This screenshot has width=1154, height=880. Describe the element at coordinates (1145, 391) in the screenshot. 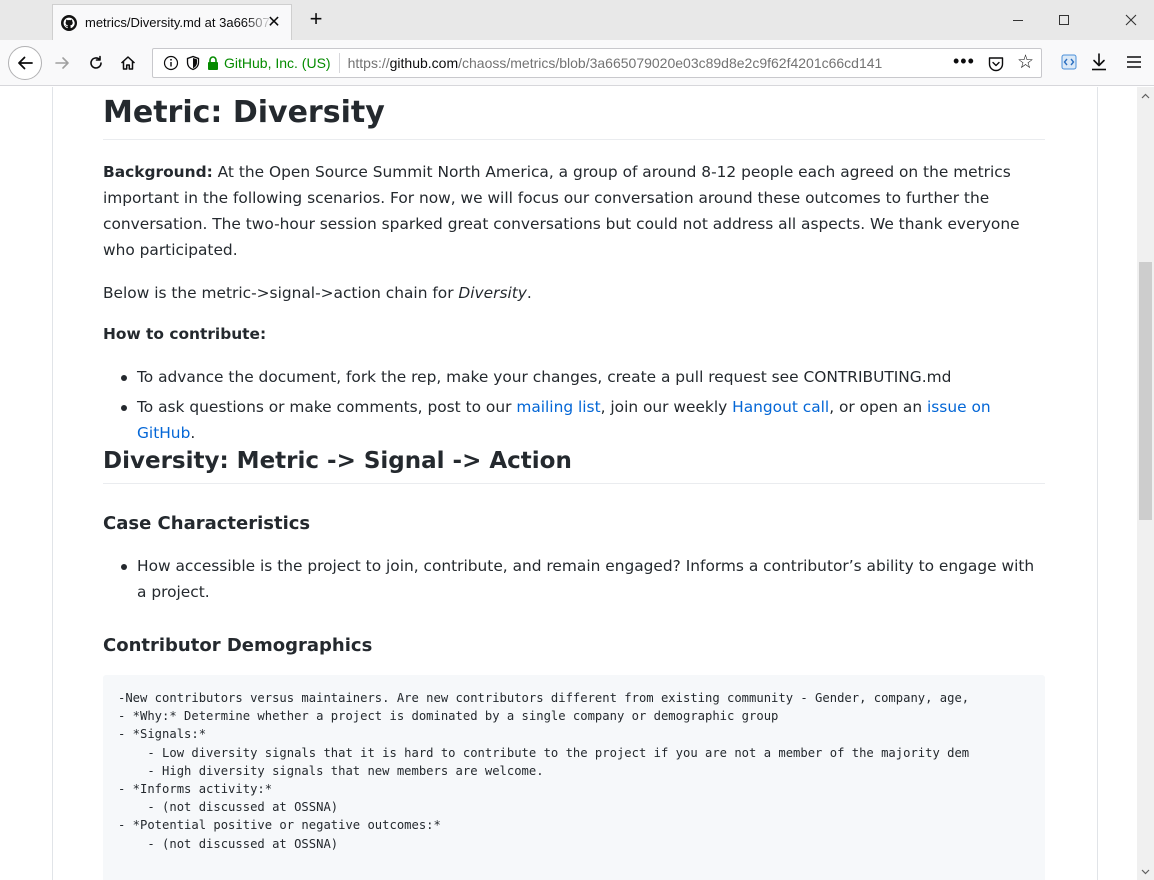

I see `scrollbar-thumb` at that location.